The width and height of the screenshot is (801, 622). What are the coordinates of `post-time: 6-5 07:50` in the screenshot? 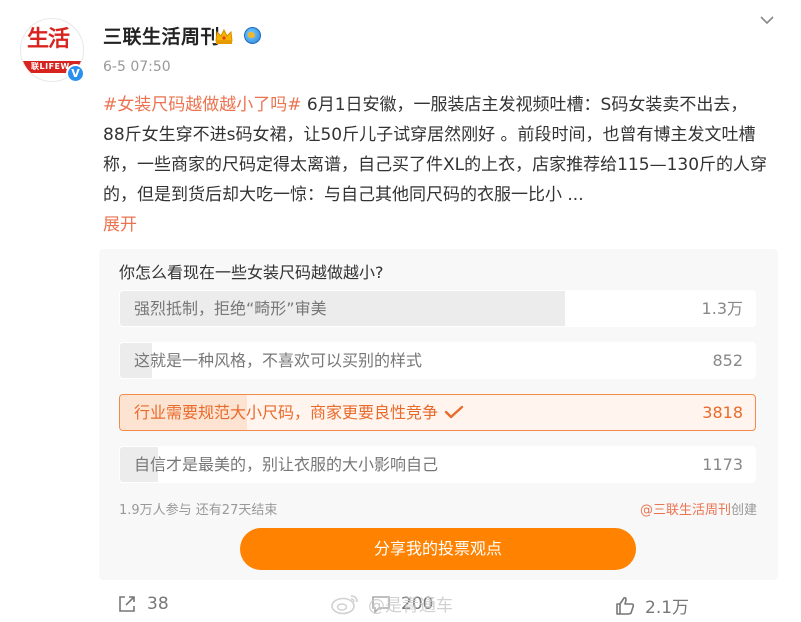 It's located at (137, 67).